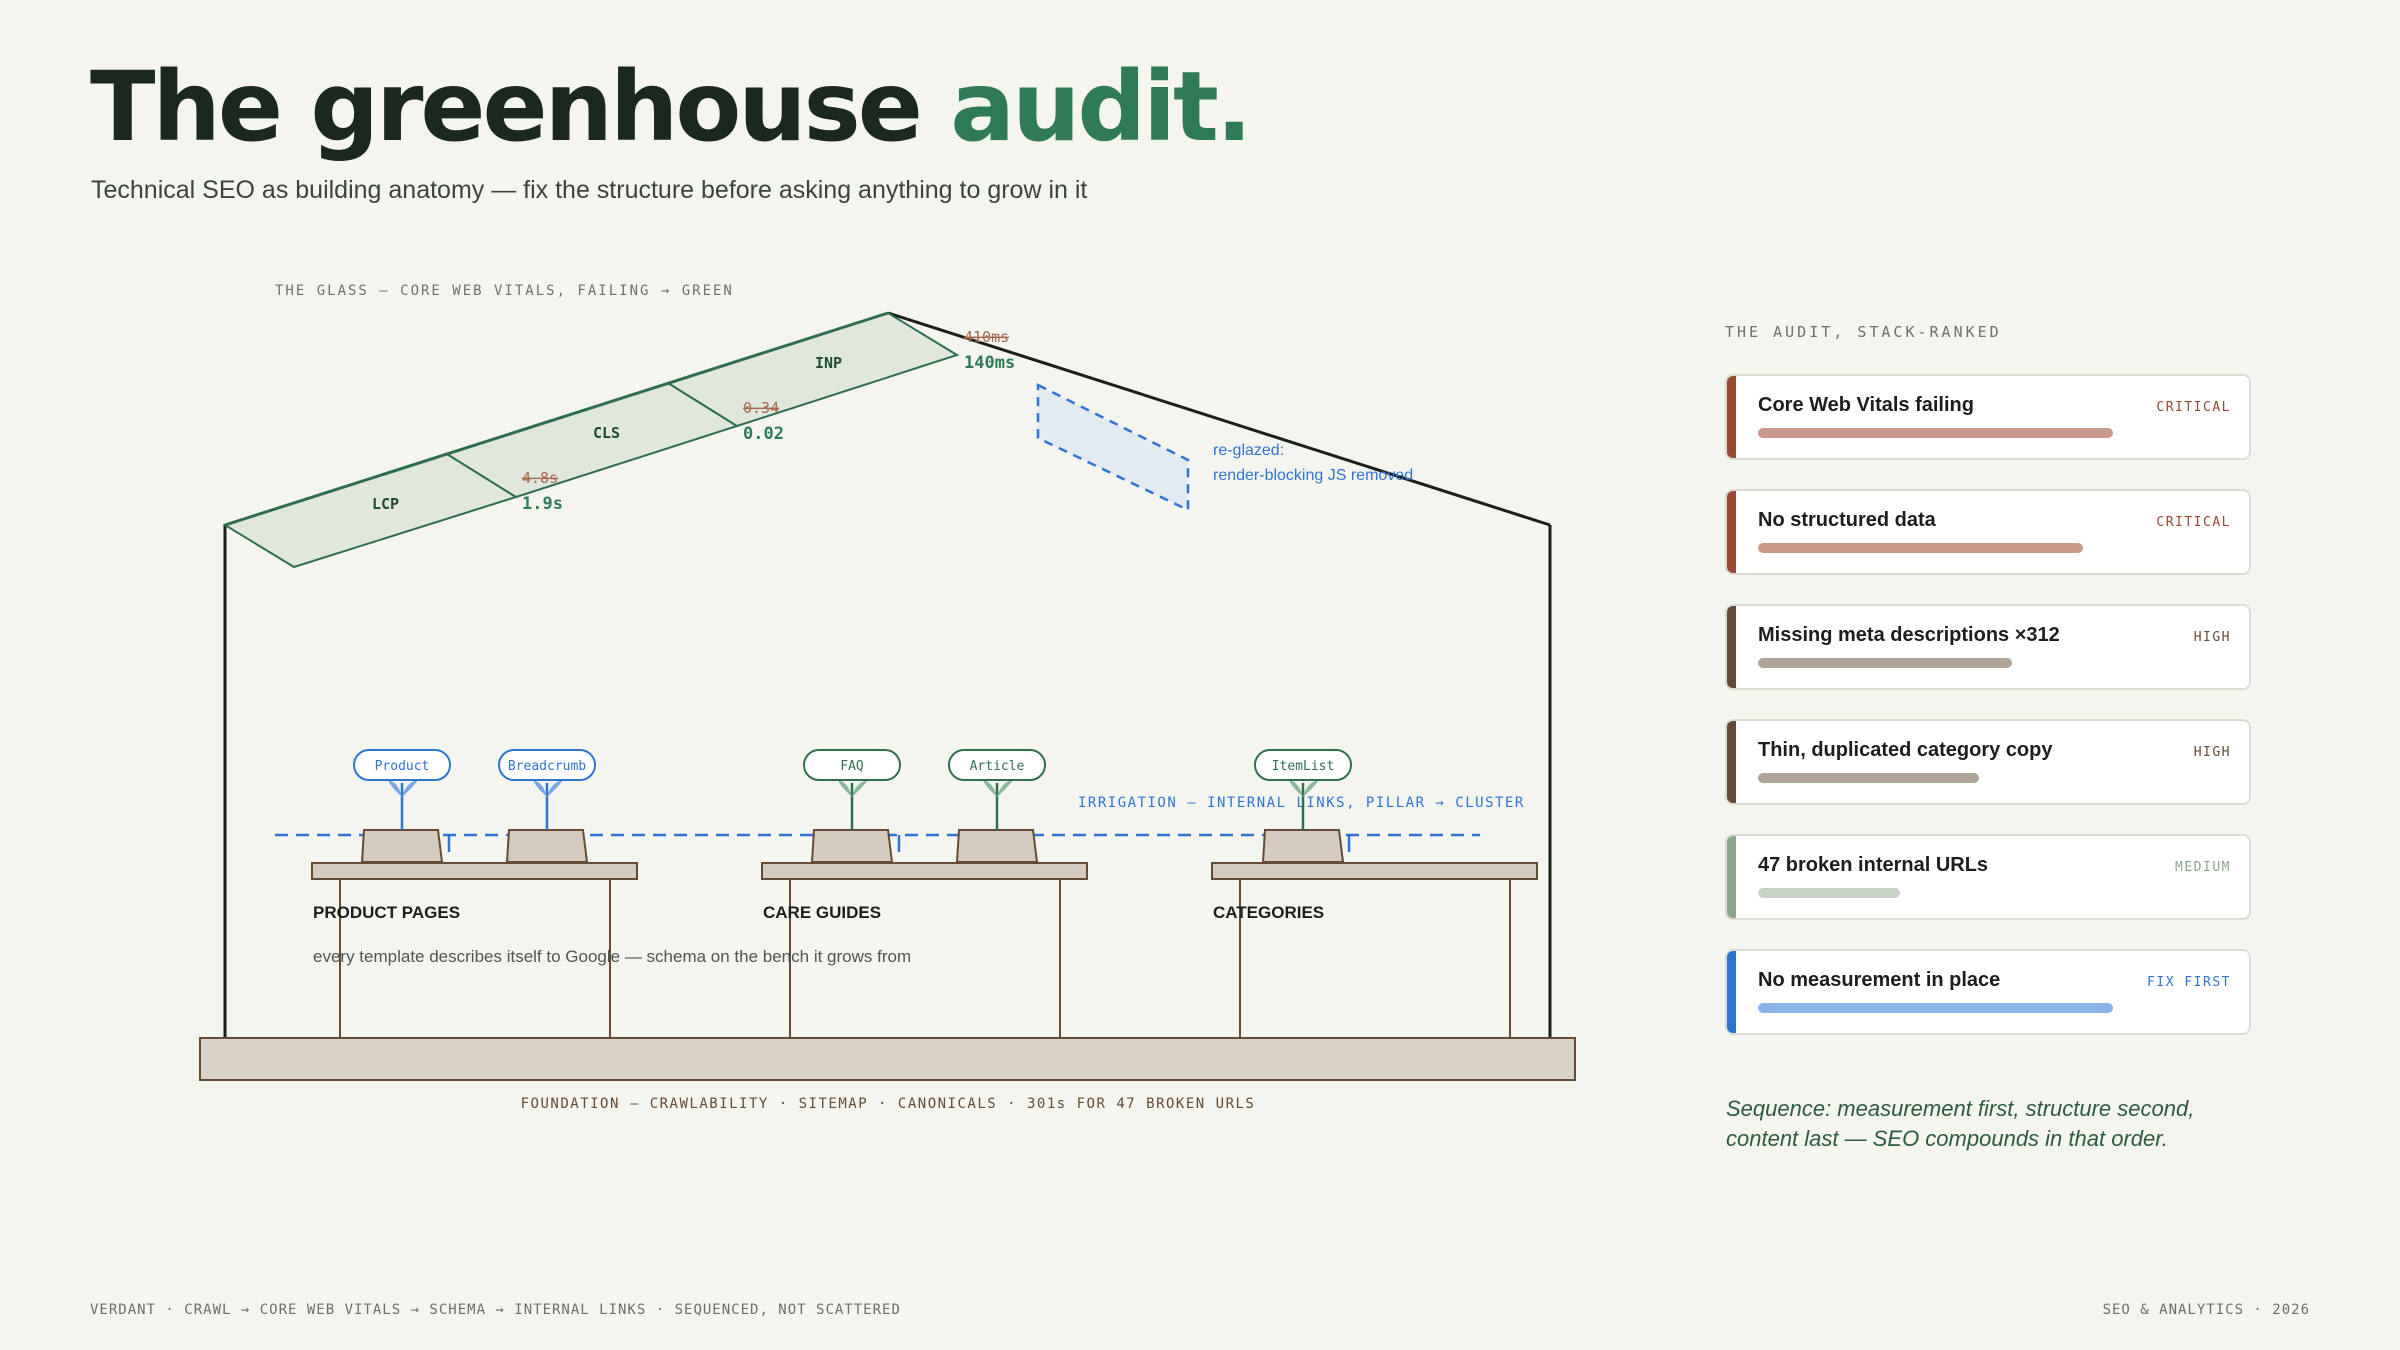 This screenshot has width=2400, height=1350. What do you see at coordinates (2189, 982) in the screenshot?
I see `severity-badge: FIX FIRST` at bounding box center [2189, 982].